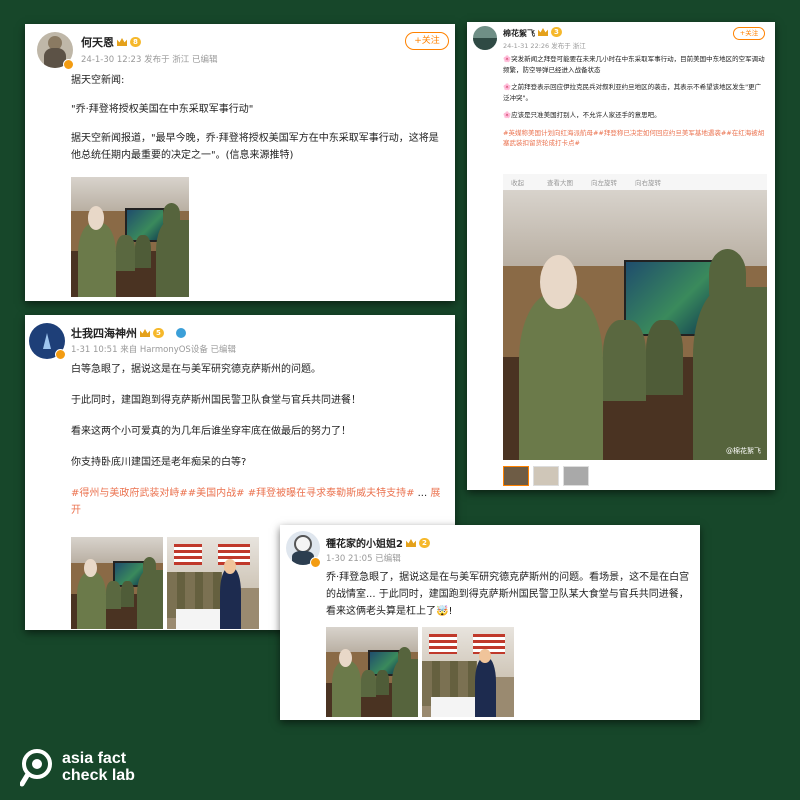  I want to click on username: 棉花絮飞 3, so click(532, 33).